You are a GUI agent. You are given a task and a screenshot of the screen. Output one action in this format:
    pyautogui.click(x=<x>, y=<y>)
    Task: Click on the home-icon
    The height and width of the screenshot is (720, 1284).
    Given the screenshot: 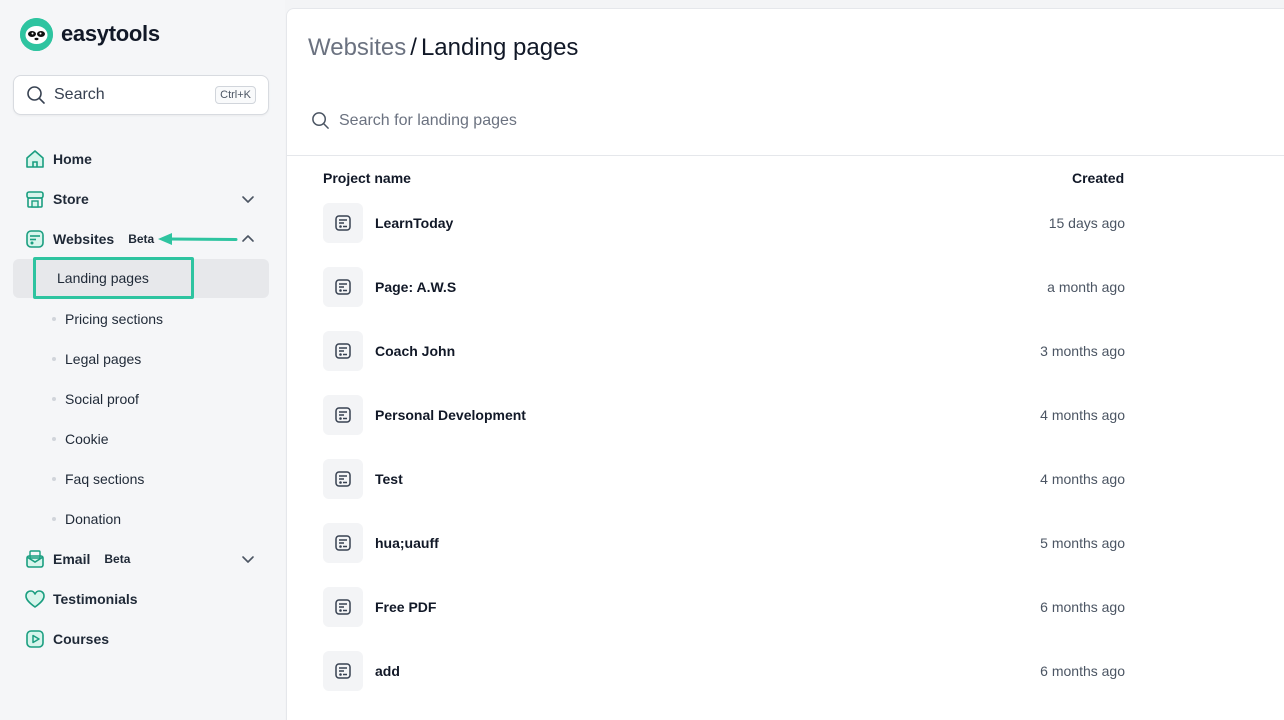 What is the action you would take?
    pyautogui.click(x=35, y=159)
    